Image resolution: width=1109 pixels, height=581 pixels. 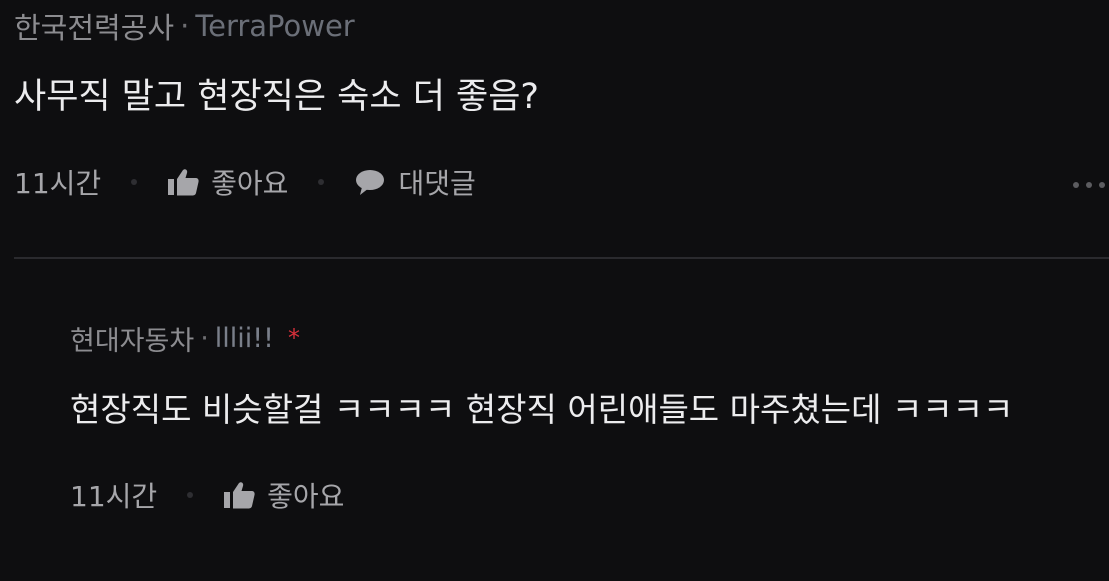 I want to click on reply-like-button: 좋아요, so click(x=283, y=495).